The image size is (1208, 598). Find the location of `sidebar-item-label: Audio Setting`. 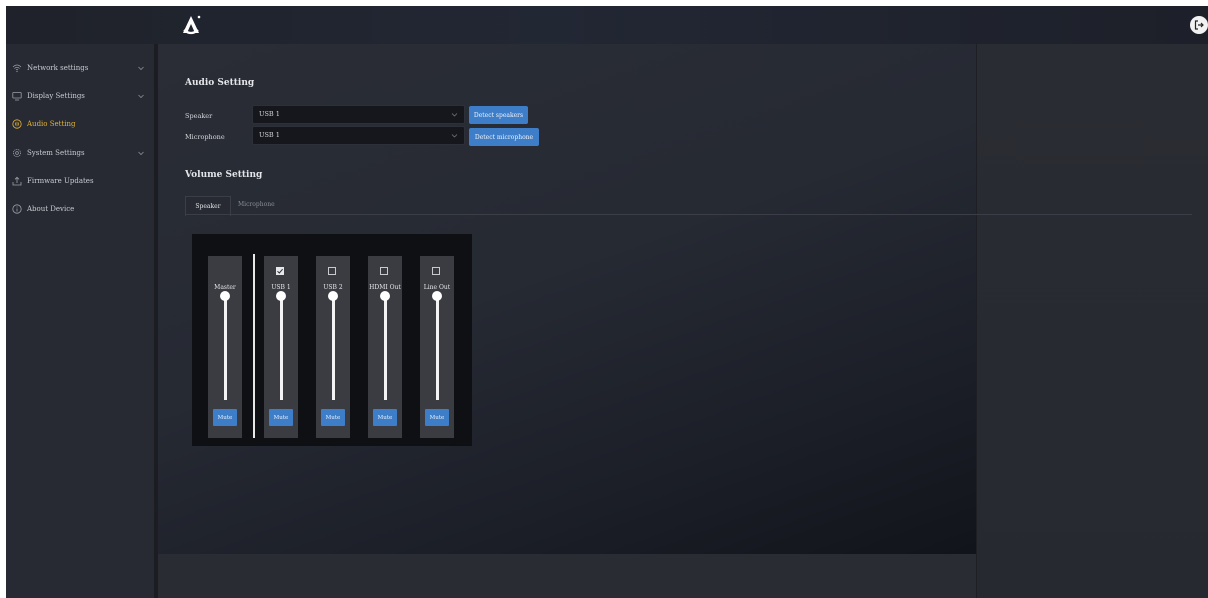

sidebar-item-label: Audio Setting is located at coordinates (51, 124).